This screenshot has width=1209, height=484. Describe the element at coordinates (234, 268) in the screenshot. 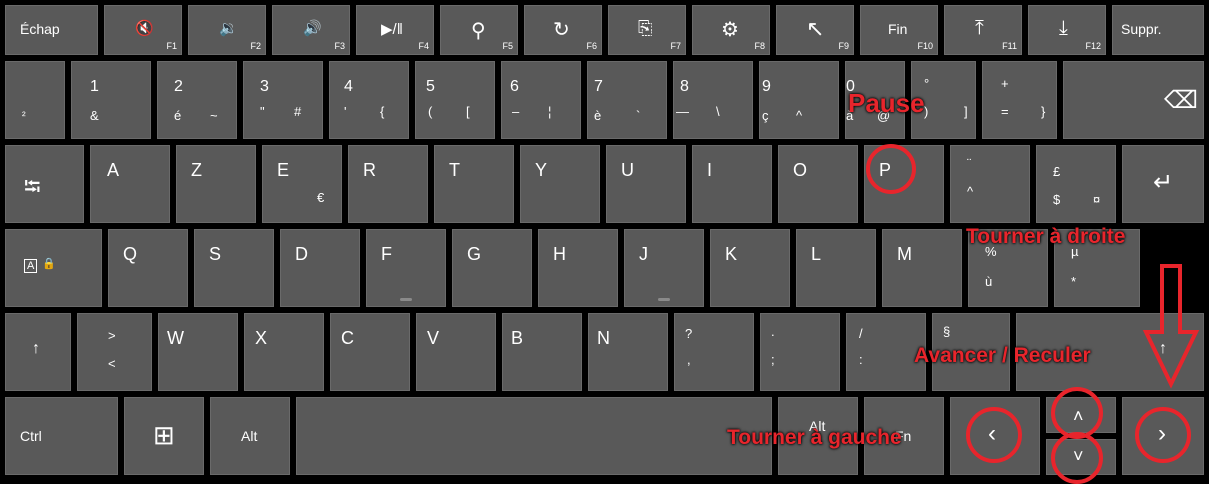

I see `key-s: S` at that location.